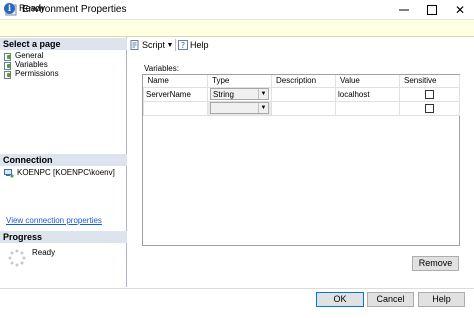 This screenshot has width=474, height=318. I want to click on status-text: Ready, so click(32, 8).